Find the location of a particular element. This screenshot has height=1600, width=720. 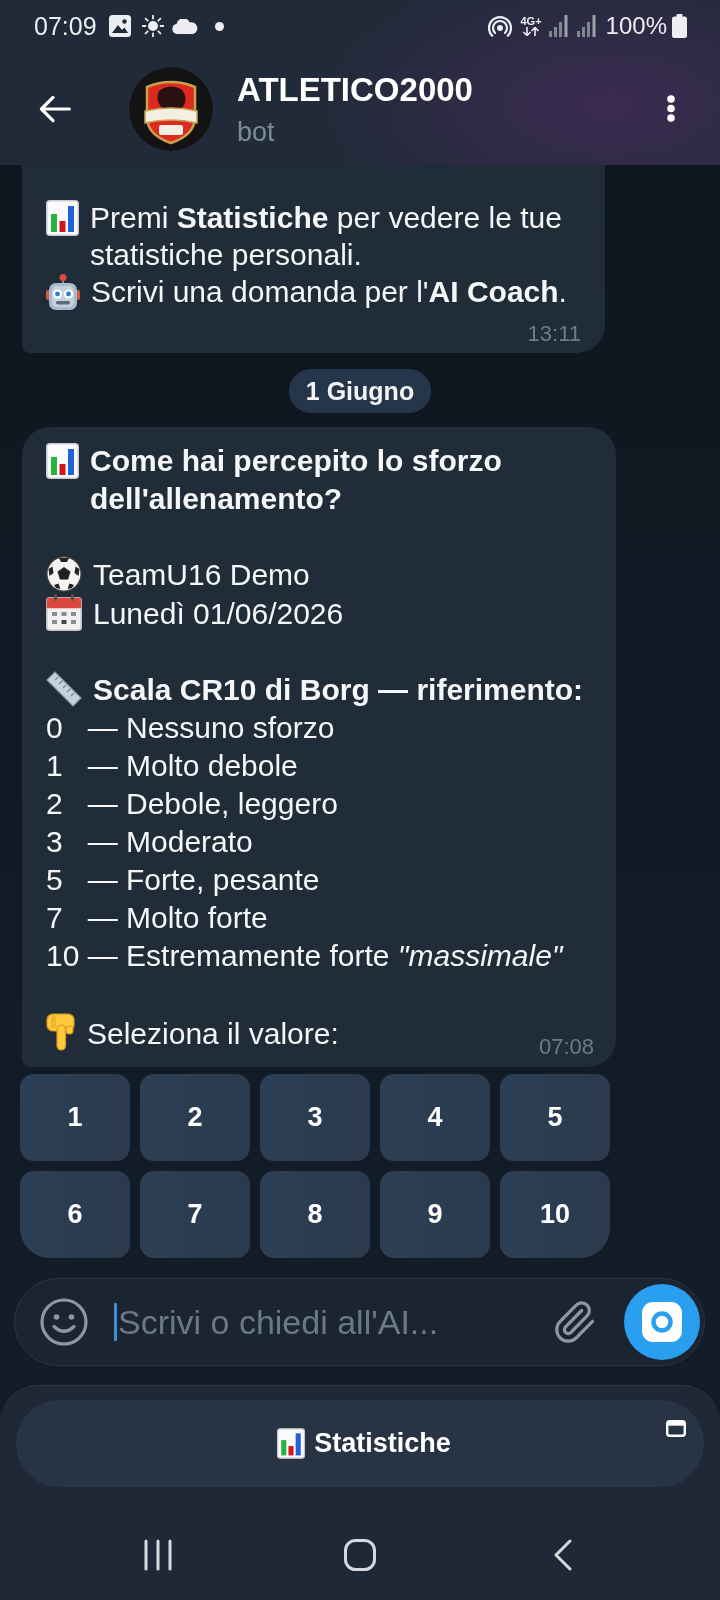

scale-entry: 7 — Molto forte is located at coordinates (157, 917).